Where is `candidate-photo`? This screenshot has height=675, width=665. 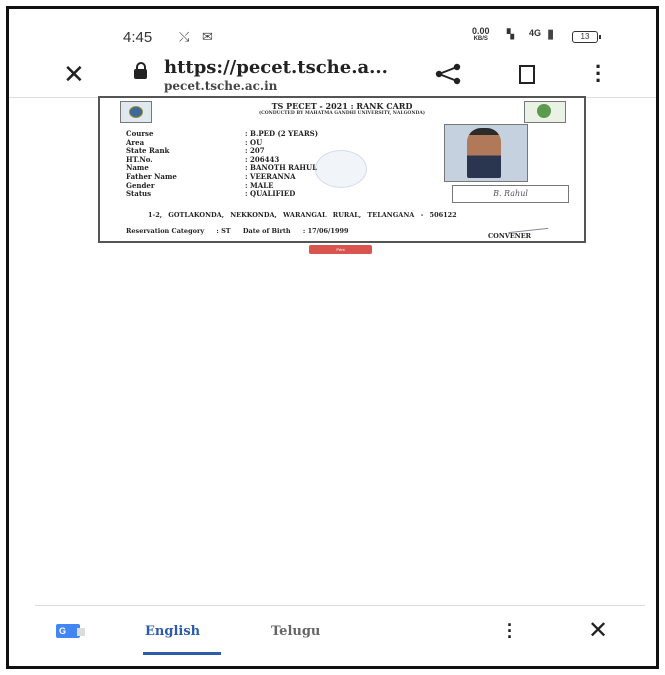 candidate-photo is located at coordinates (486, 153).